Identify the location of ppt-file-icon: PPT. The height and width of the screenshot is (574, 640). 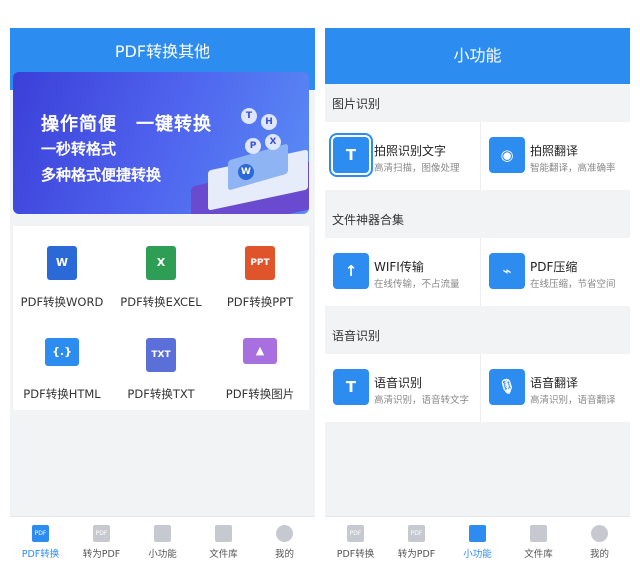
(260, 263).